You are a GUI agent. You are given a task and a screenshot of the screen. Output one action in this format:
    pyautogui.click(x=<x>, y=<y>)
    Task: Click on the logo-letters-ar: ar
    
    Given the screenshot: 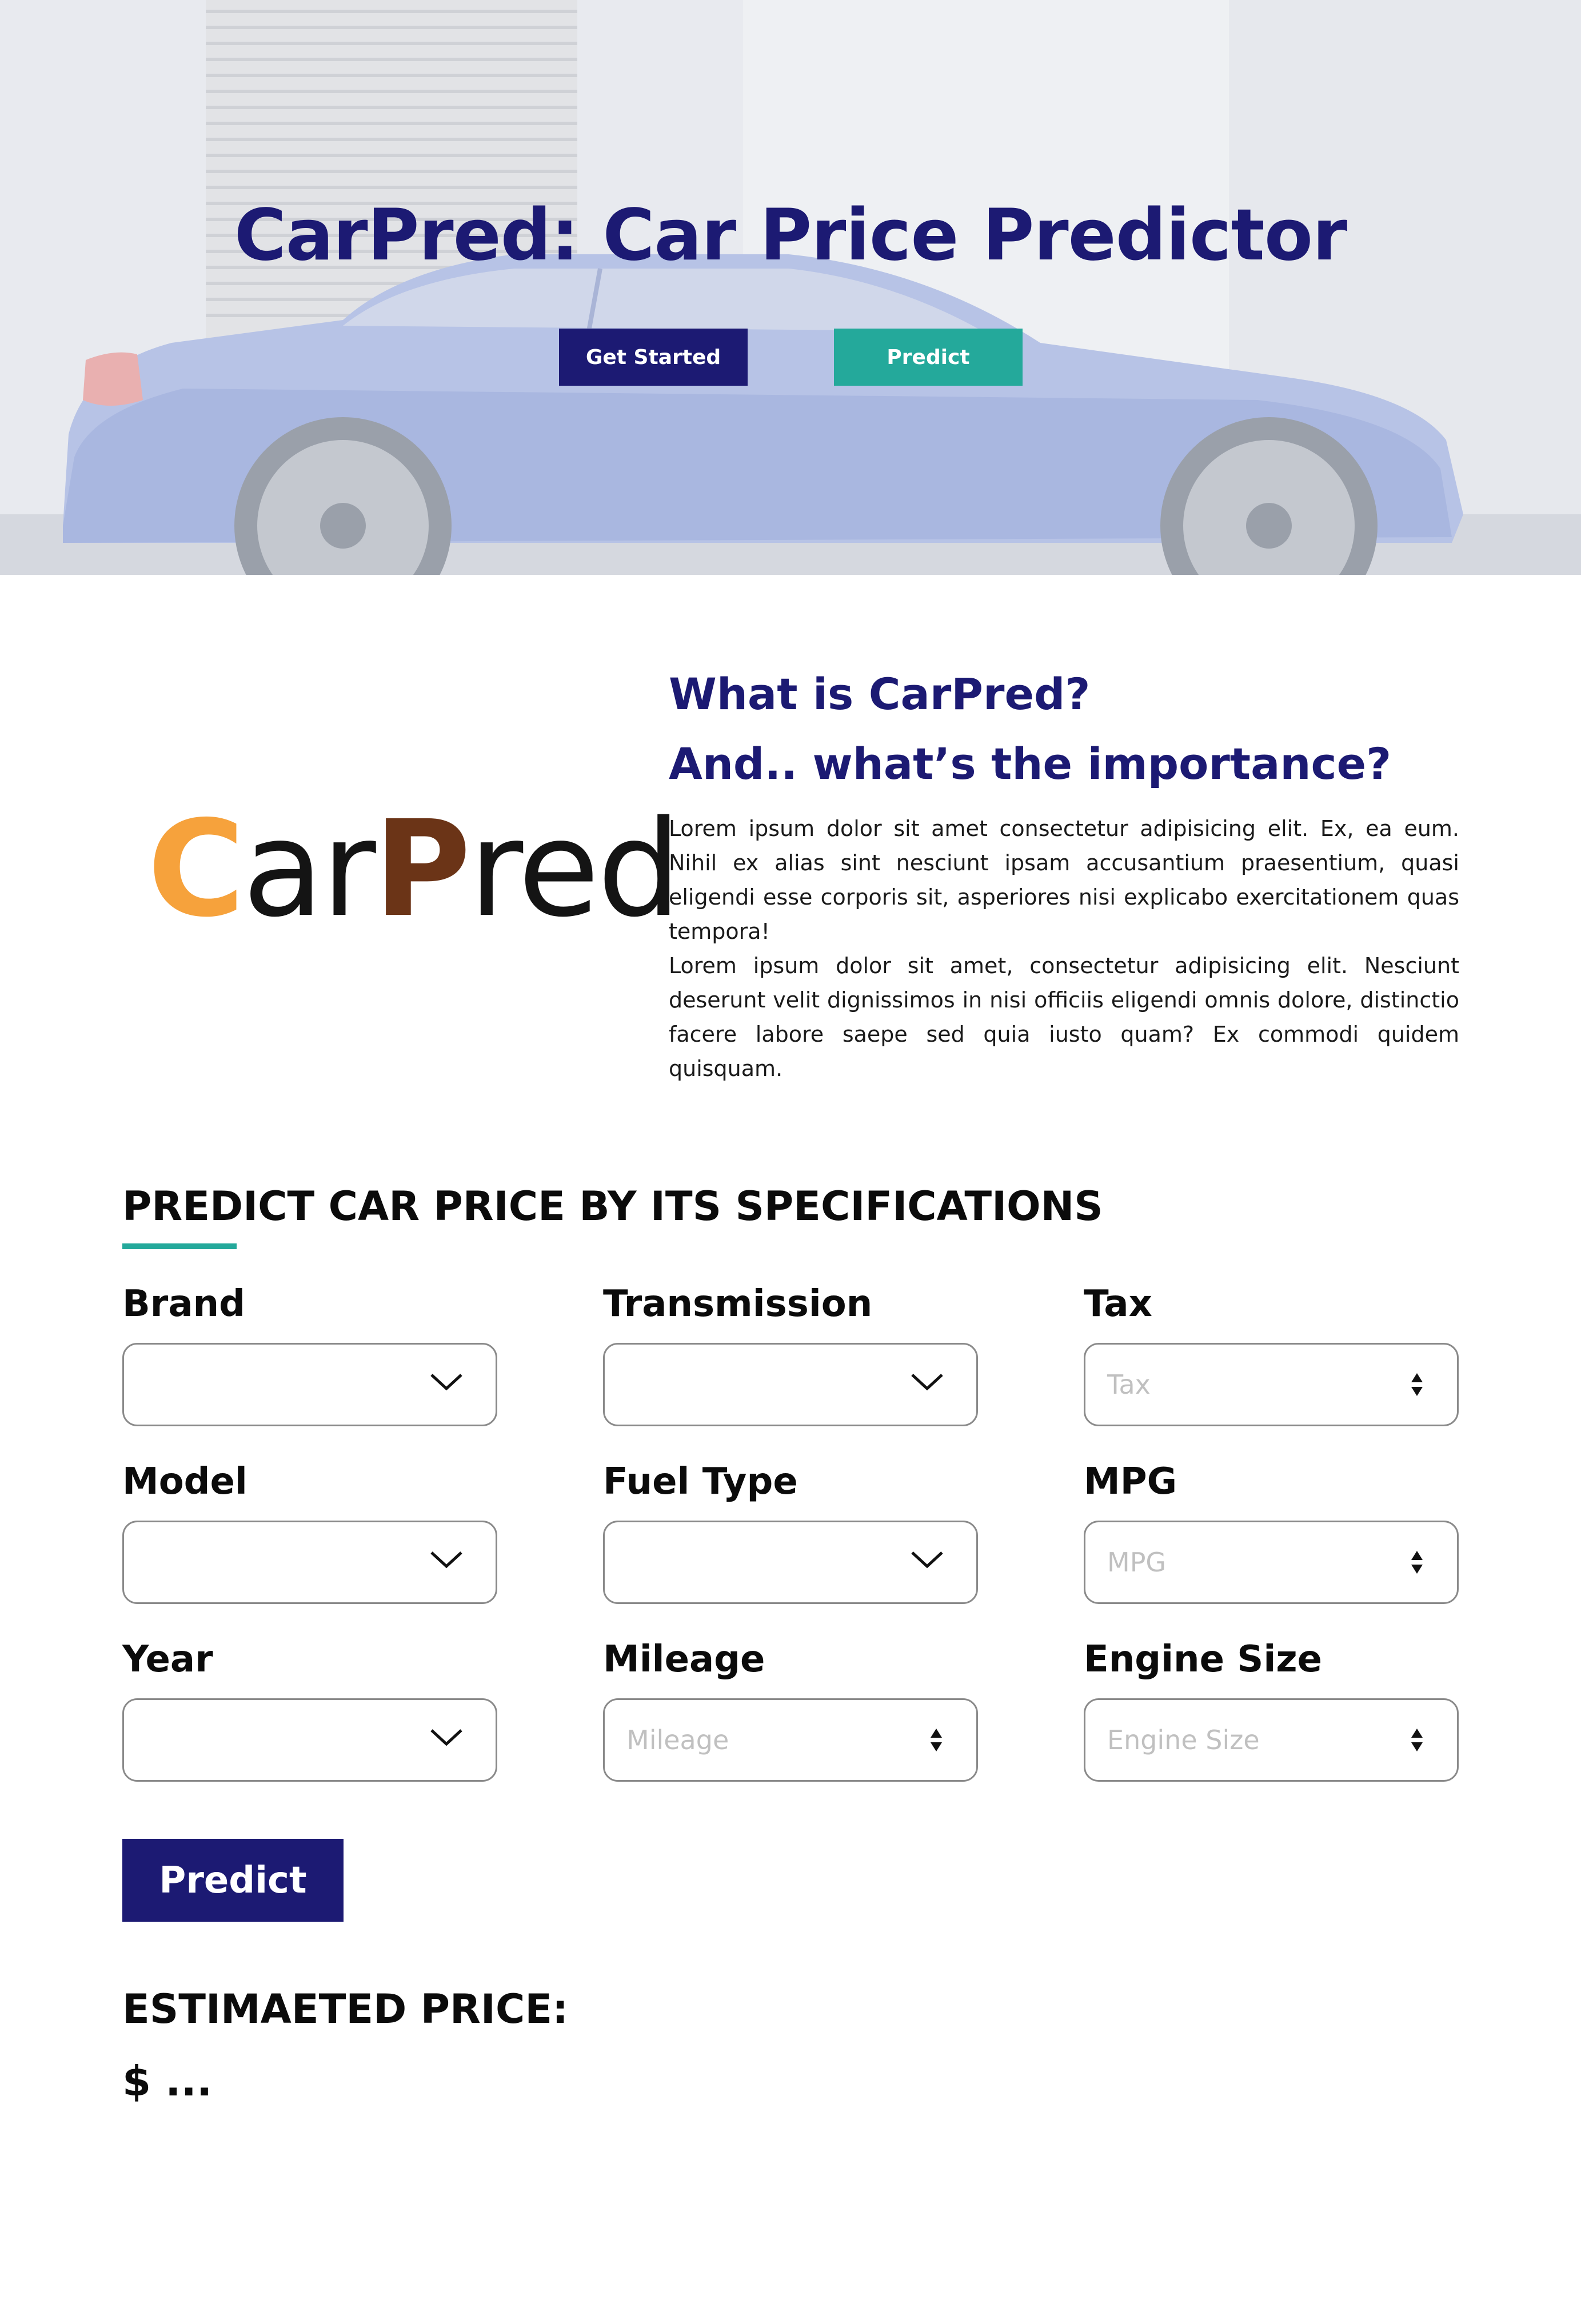 What is the action you would take?
    pyautogui.click(x=309, y=869)
    